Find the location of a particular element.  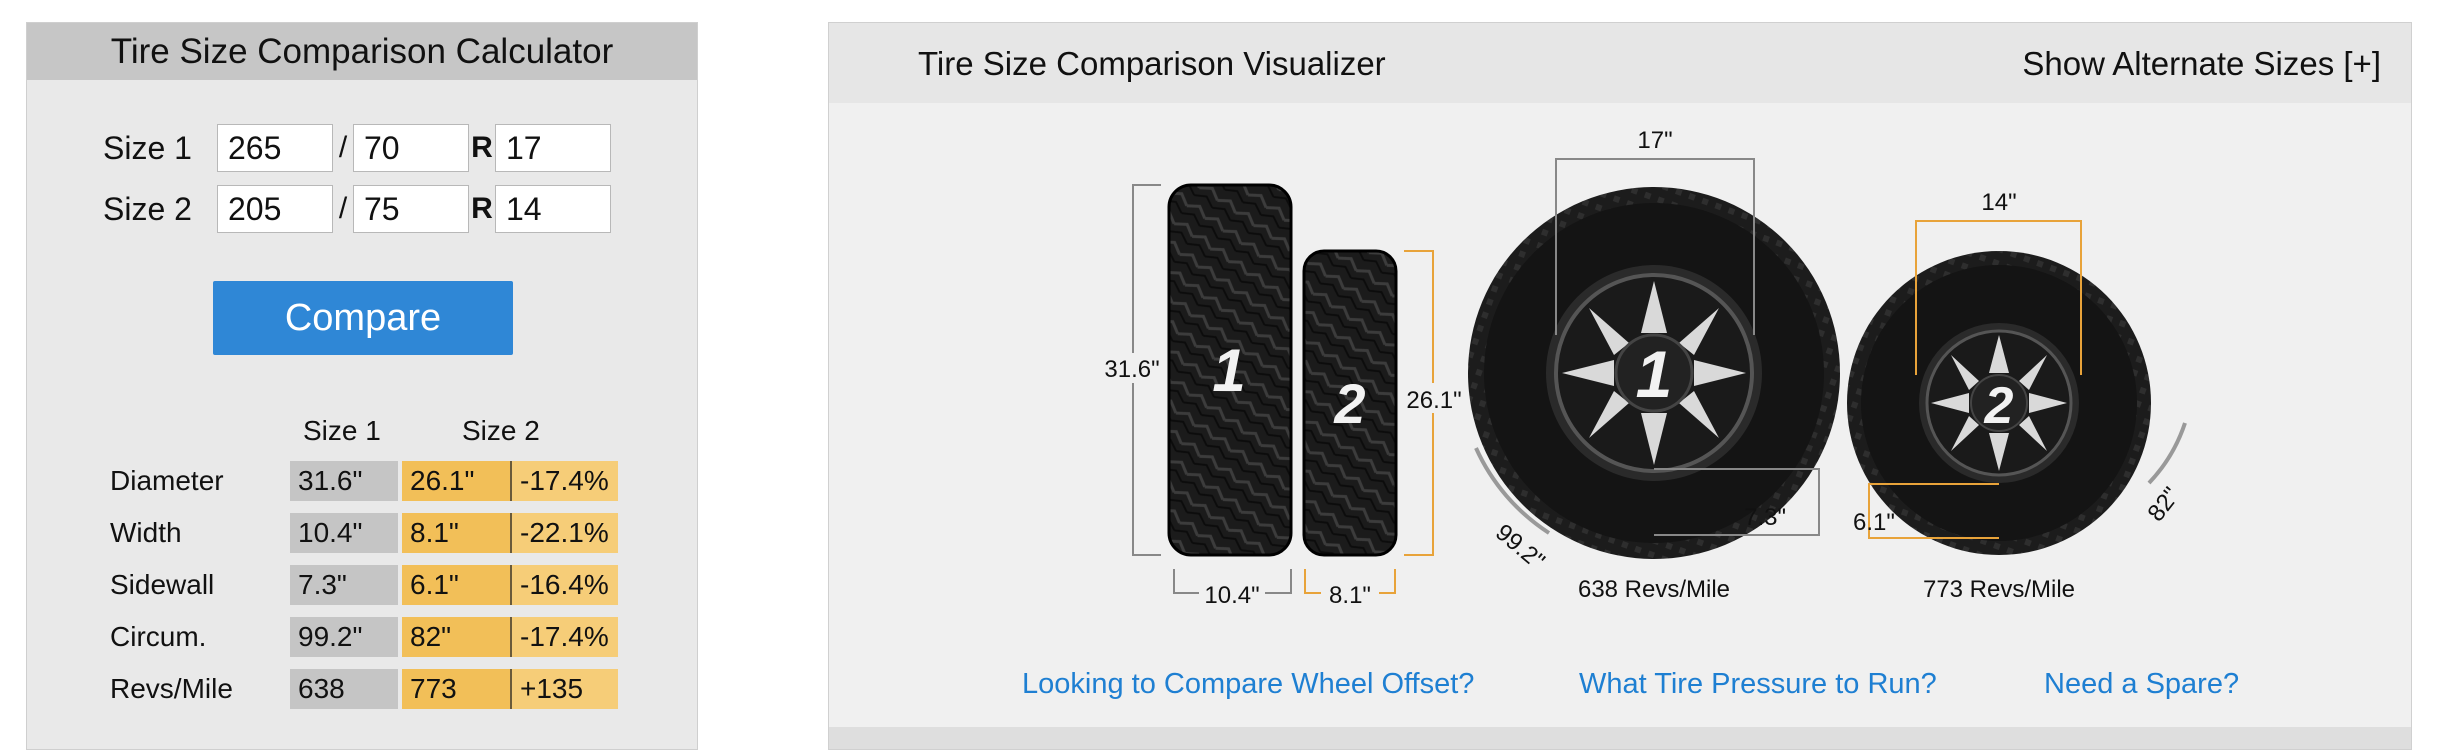

size2-r-label: R is located at coordinates (482, 208).